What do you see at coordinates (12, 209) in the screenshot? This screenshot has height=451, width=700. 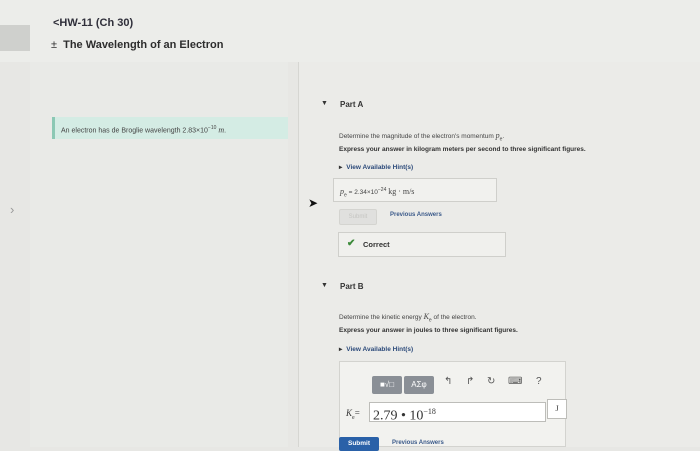 I see `chevron-right-icon: ›` at bounding box center [12, 209].